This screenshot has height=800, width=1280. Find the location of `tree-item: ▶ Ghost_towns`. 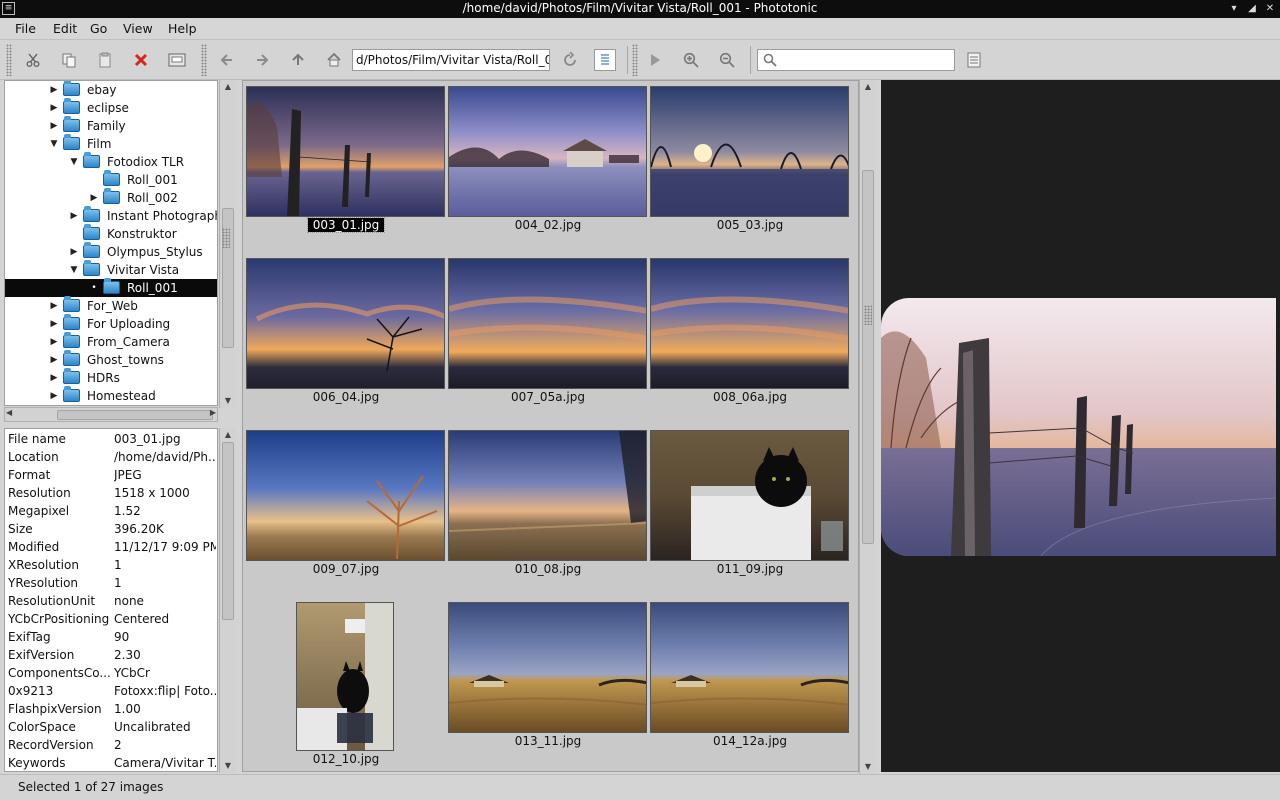

tree-item: ▶ Ghost_towns is located at coordinates (111, 359).